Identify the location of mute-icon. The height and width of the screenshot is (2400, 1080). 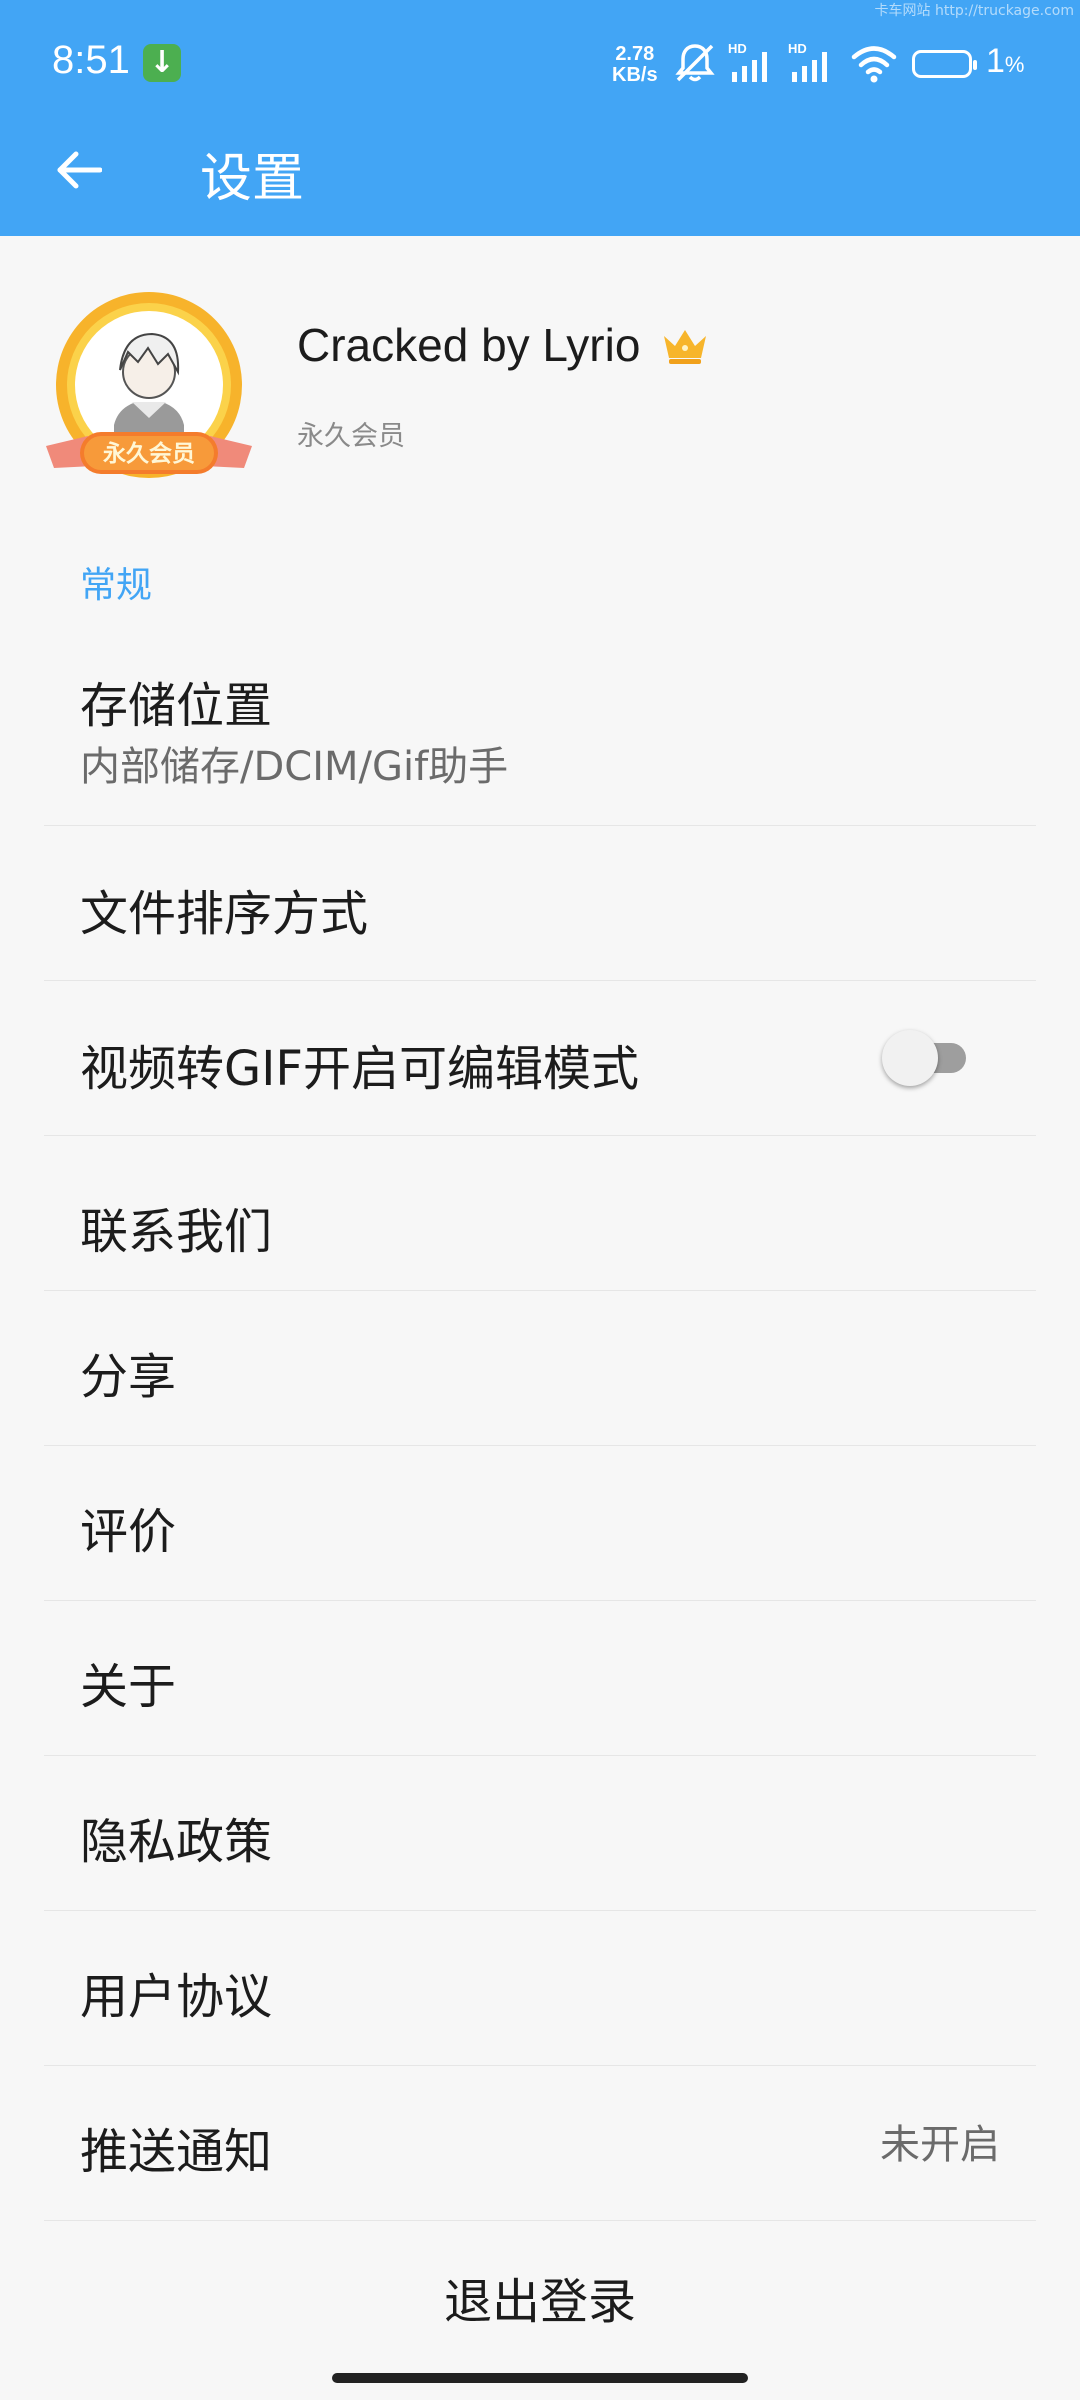
(695, 63).